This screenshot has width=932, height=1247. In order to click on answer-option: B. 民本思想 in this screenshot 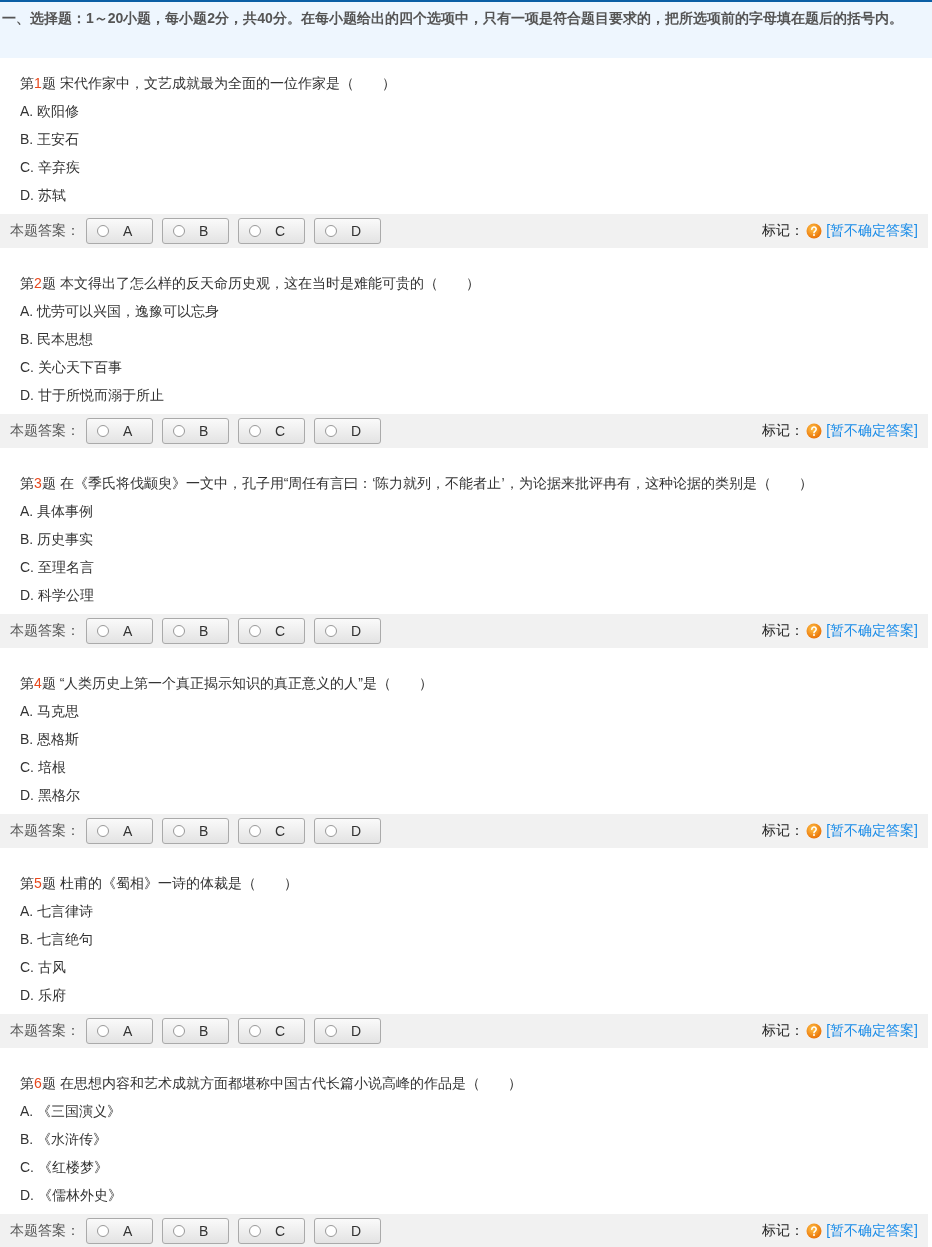, I will do `click(474, 339)`.